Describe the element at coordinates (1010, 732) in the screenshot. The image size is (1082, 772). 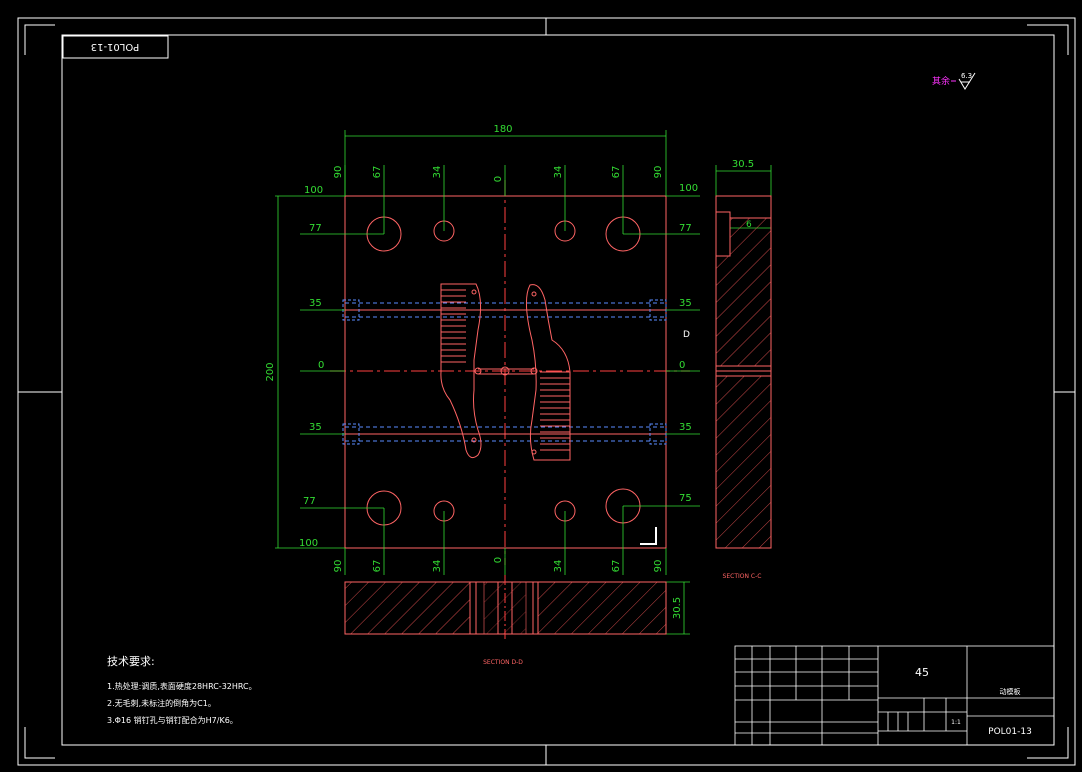
I see `title-drawing-no: POL01-13` at that location.